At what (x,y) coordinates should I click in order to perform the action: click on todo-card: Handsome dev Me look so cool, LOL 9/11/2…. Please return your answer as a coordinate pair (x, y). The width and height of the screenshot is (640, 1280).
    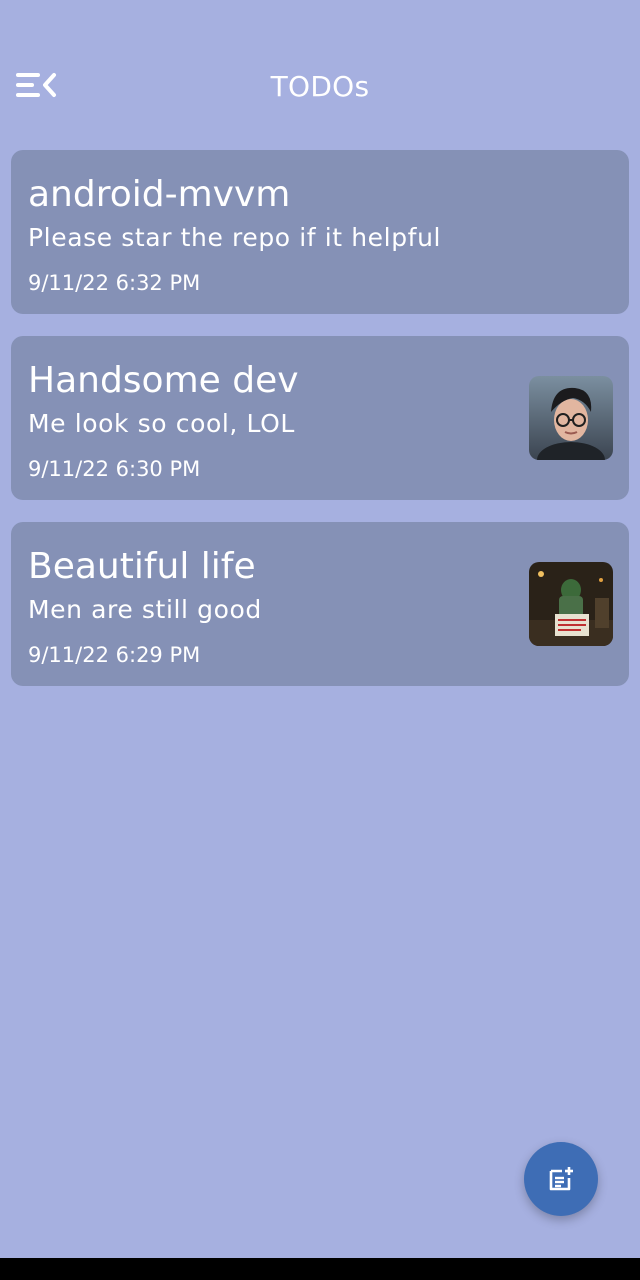
    Looking at the image, I should click on (320, 418).